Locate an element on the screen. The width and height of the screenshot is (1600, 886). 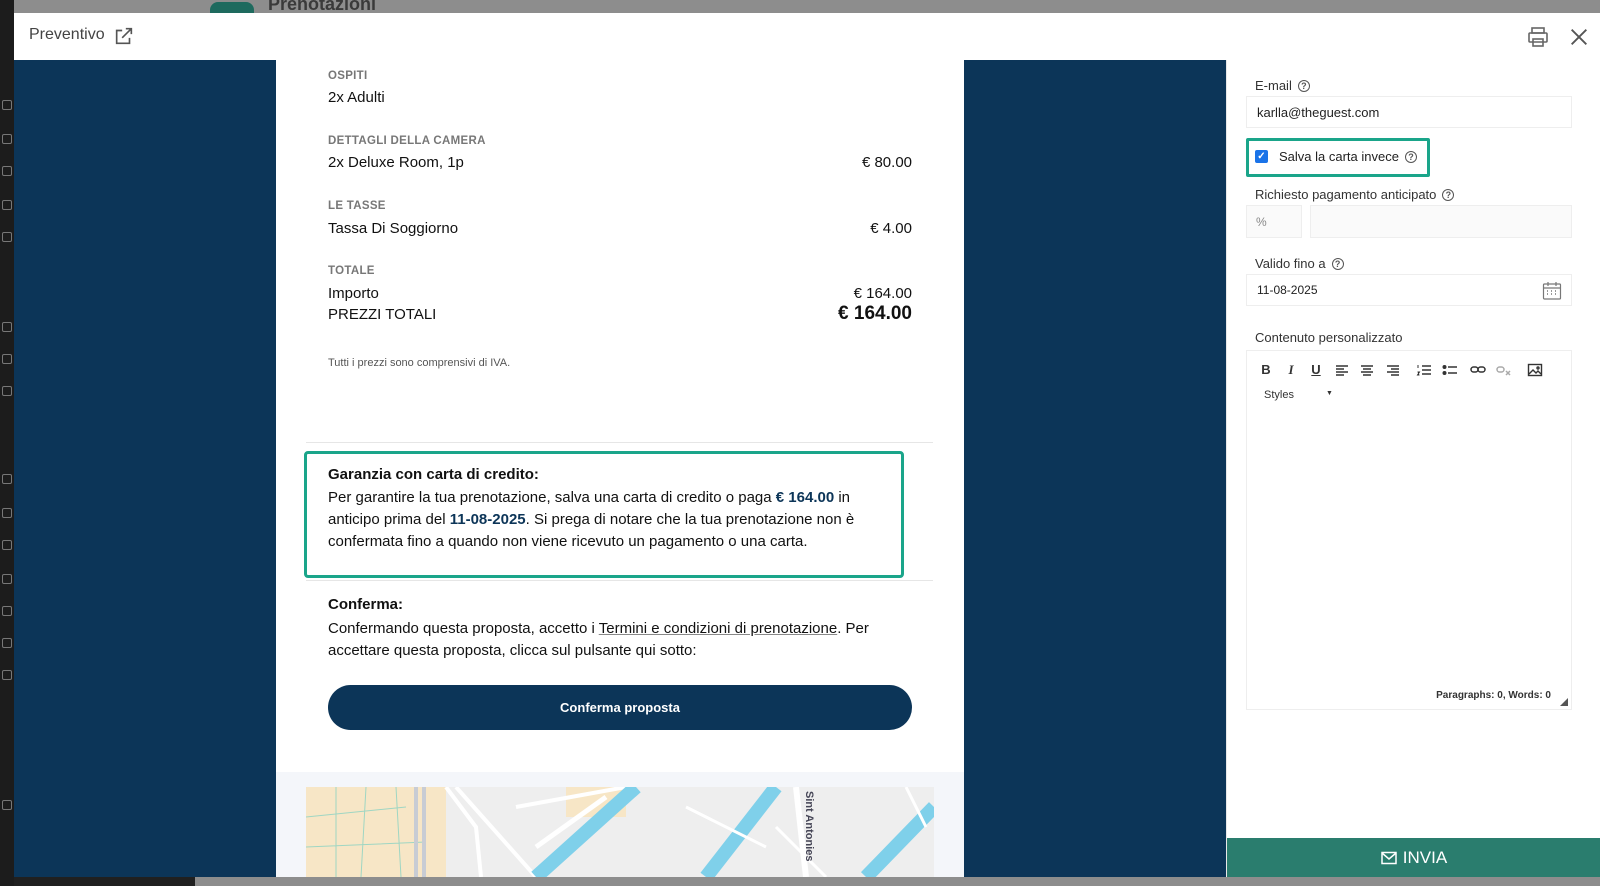
valid-until-label-text: Valido fino a is located at coordinates (1290, 263).